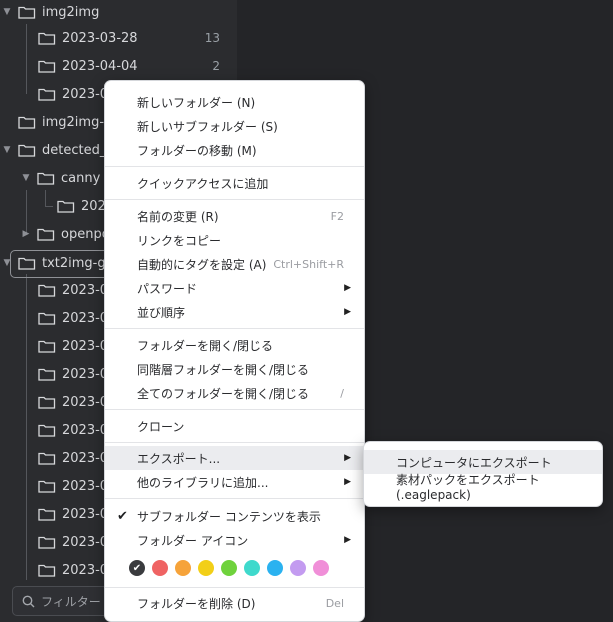 The width and height of the screenshot is (613, 622). What do you see at coordinates (193, 540) in the screenshot?
I see `menu-item-label: フォルダー アイコン` at bounding box center [193, 540].